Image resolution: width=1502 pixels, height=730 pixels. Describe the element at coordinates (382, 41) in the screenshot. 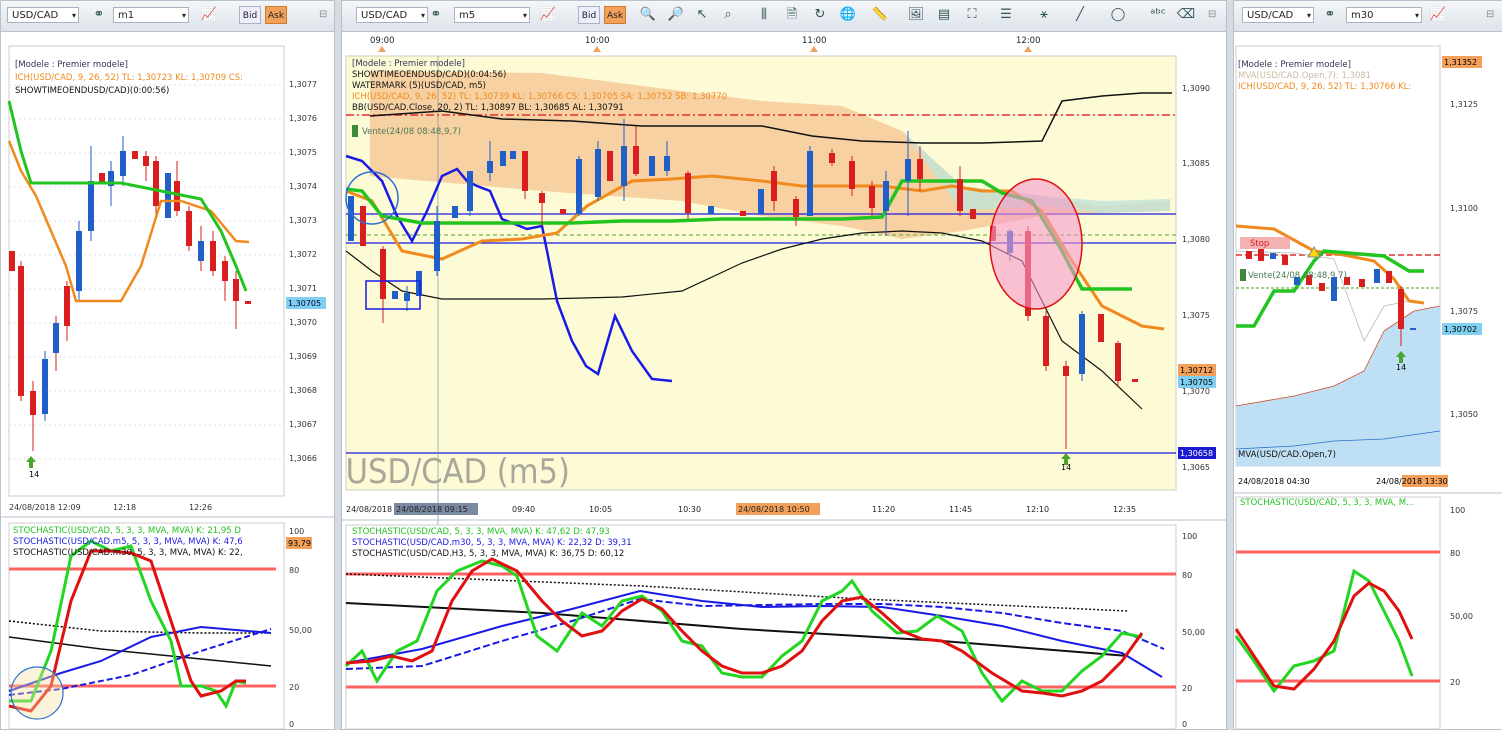

I see `top-time-label: 09:00` at that location.